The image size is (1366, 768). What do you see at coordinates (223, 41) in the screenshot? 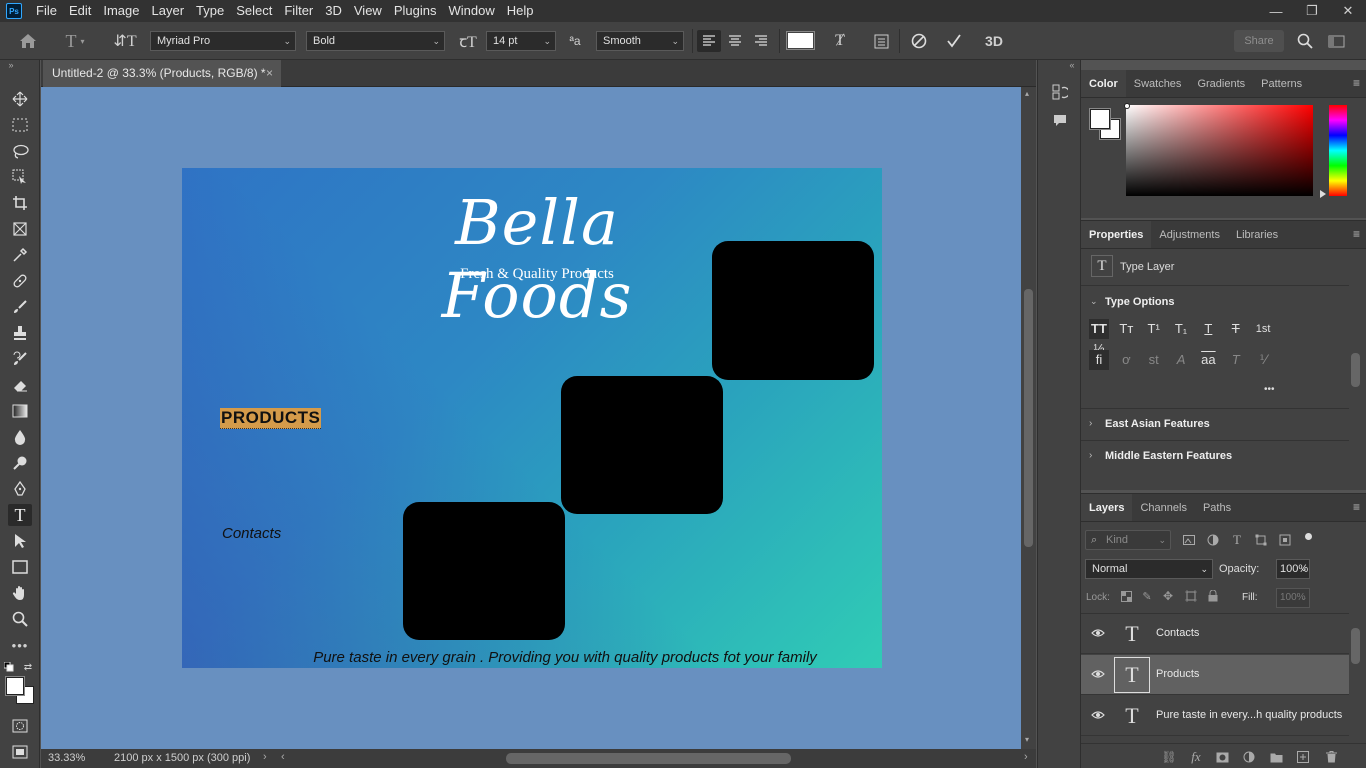
I see `font-family-select: Myriad Pro ⌄` at bounding box center [223, 41].